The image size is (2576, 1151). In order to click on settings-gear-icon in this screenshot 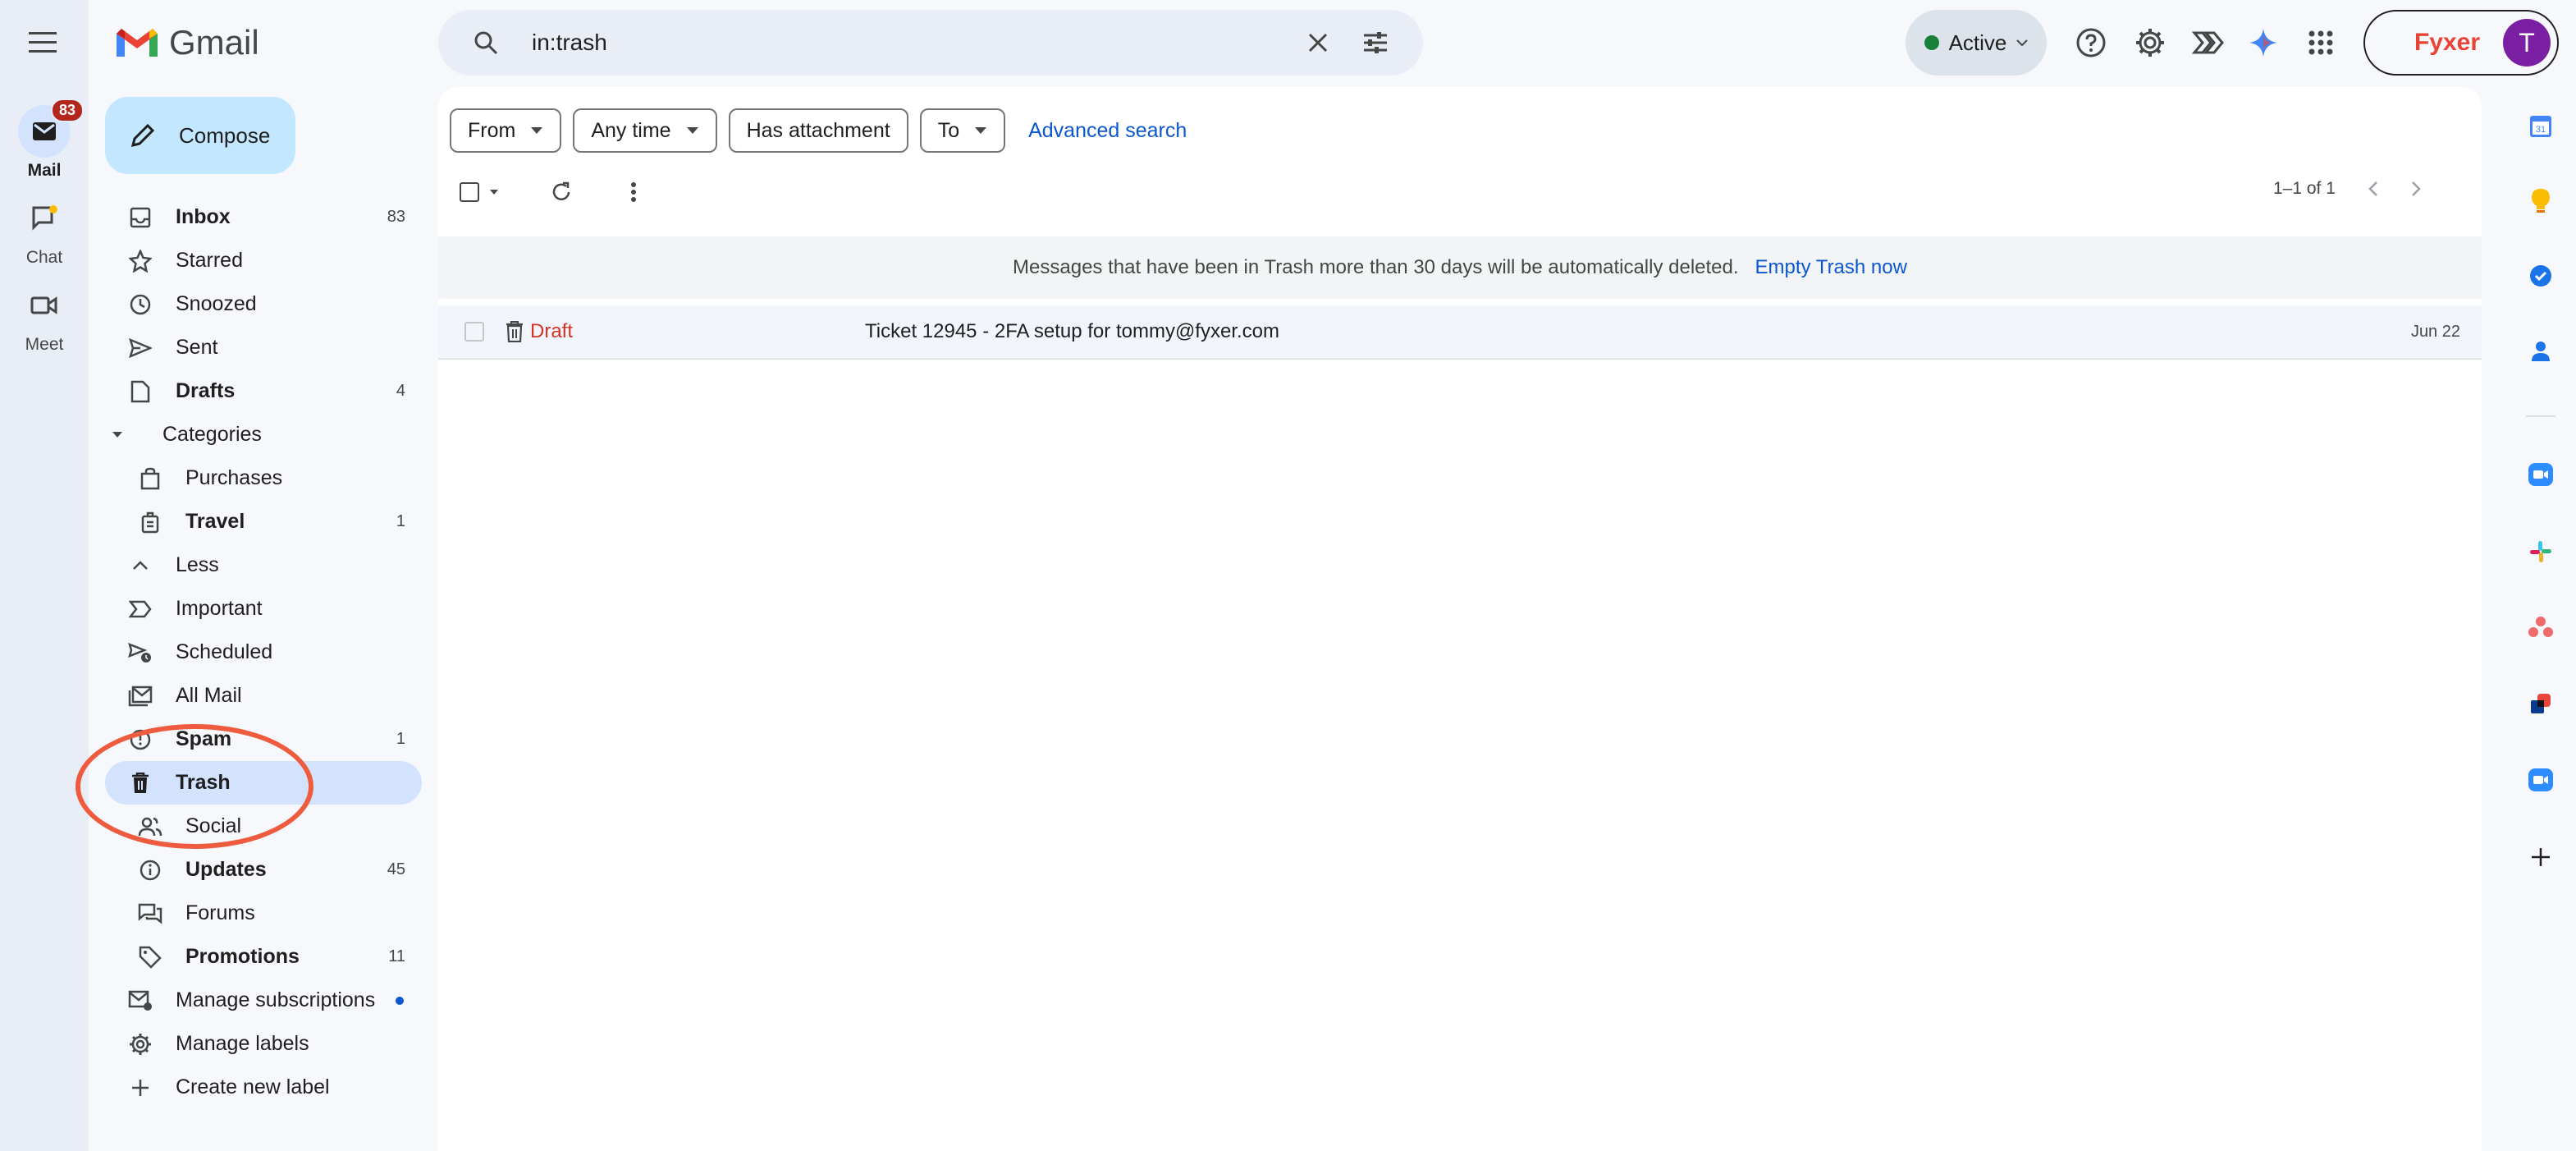, I will do `click(2150, 43)`.